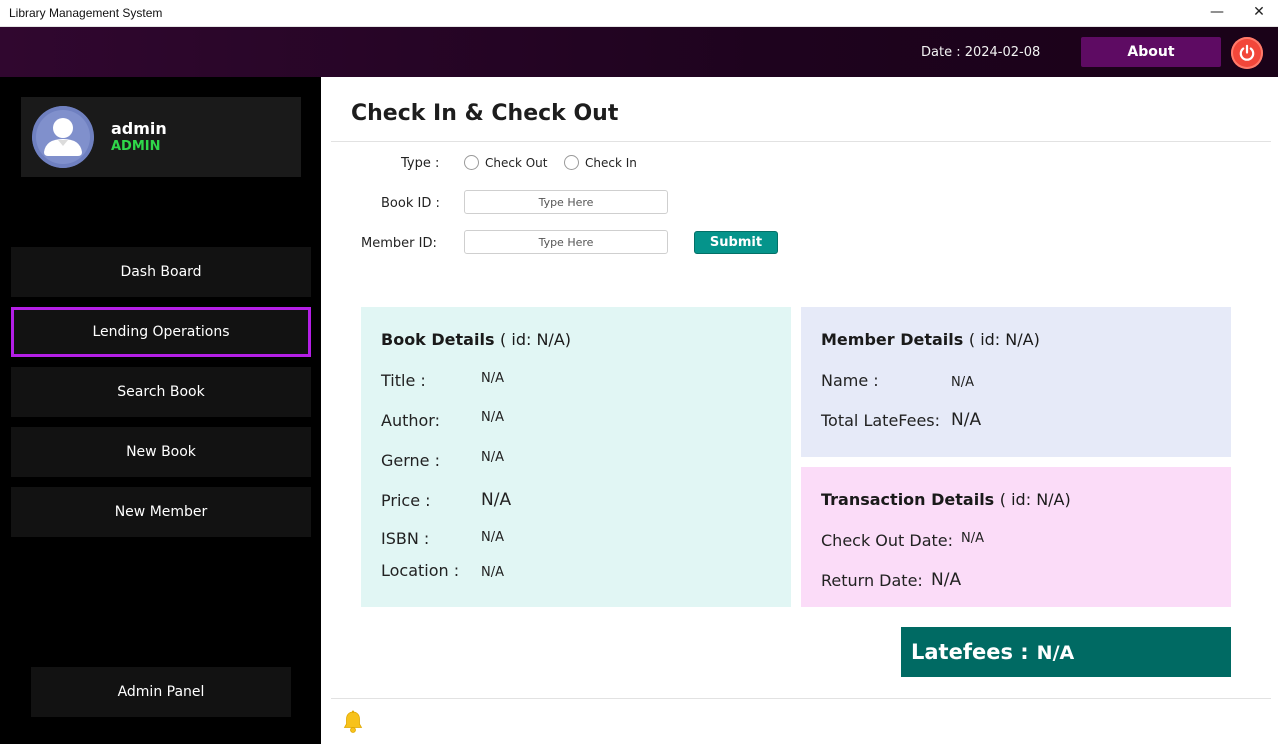 The width and height of the screenshot is (1278, 744). I want to click on book-details-heading: Book Details ( id: N/A), so click(476, 339).